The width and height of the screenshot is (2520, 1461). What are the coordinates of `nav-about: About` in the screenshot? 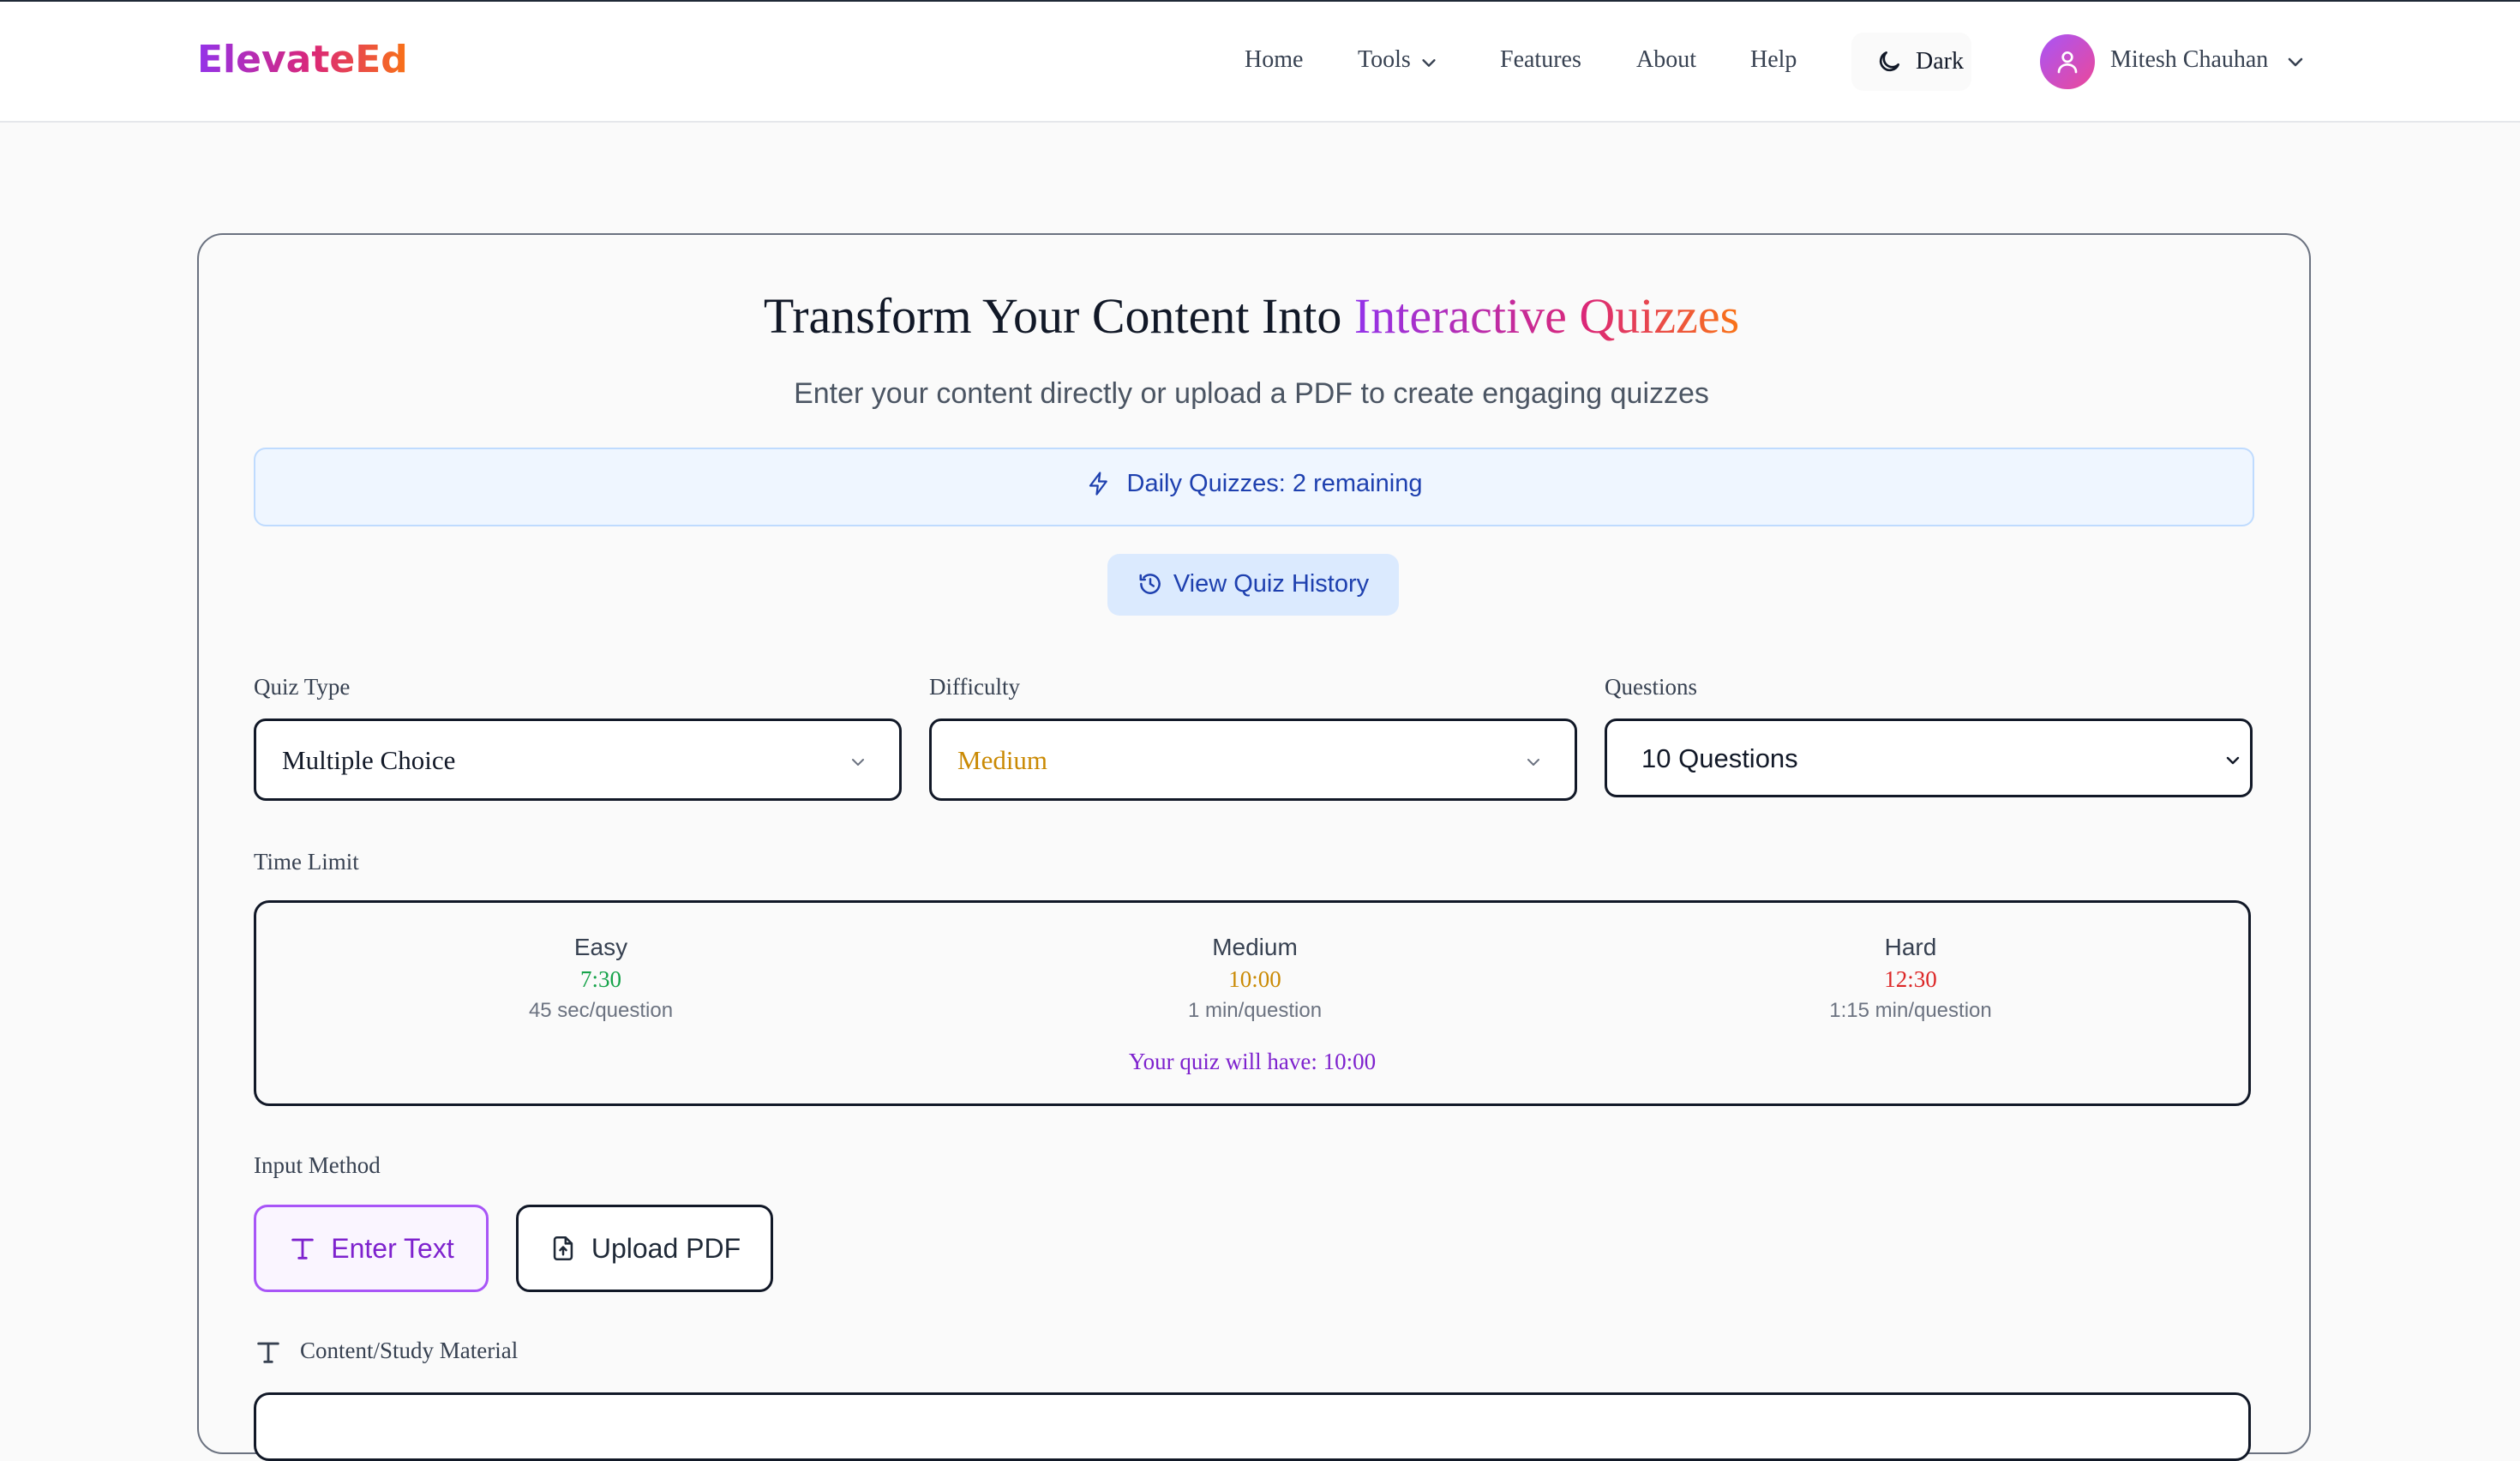 It's located at (1666, 60).